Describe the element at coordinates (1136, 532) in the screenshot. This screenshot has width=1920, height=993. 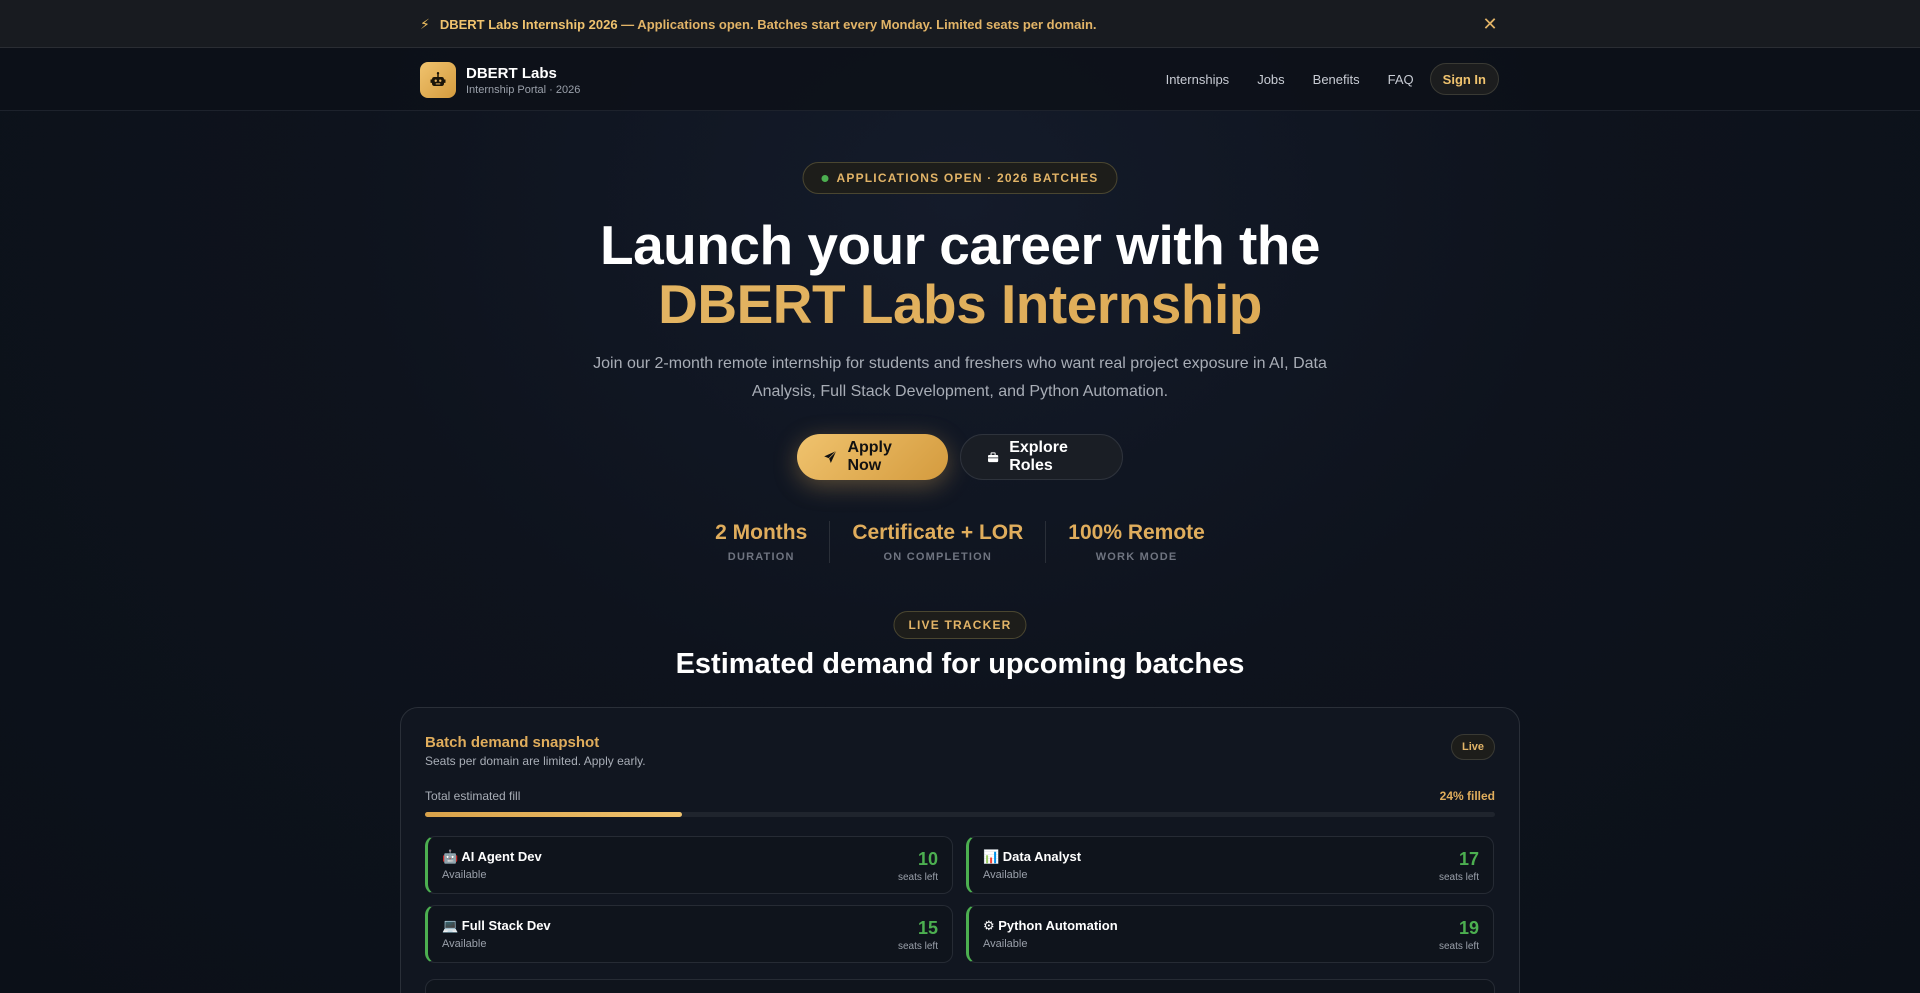
I see `stat-value: 100% Remote` at that location.